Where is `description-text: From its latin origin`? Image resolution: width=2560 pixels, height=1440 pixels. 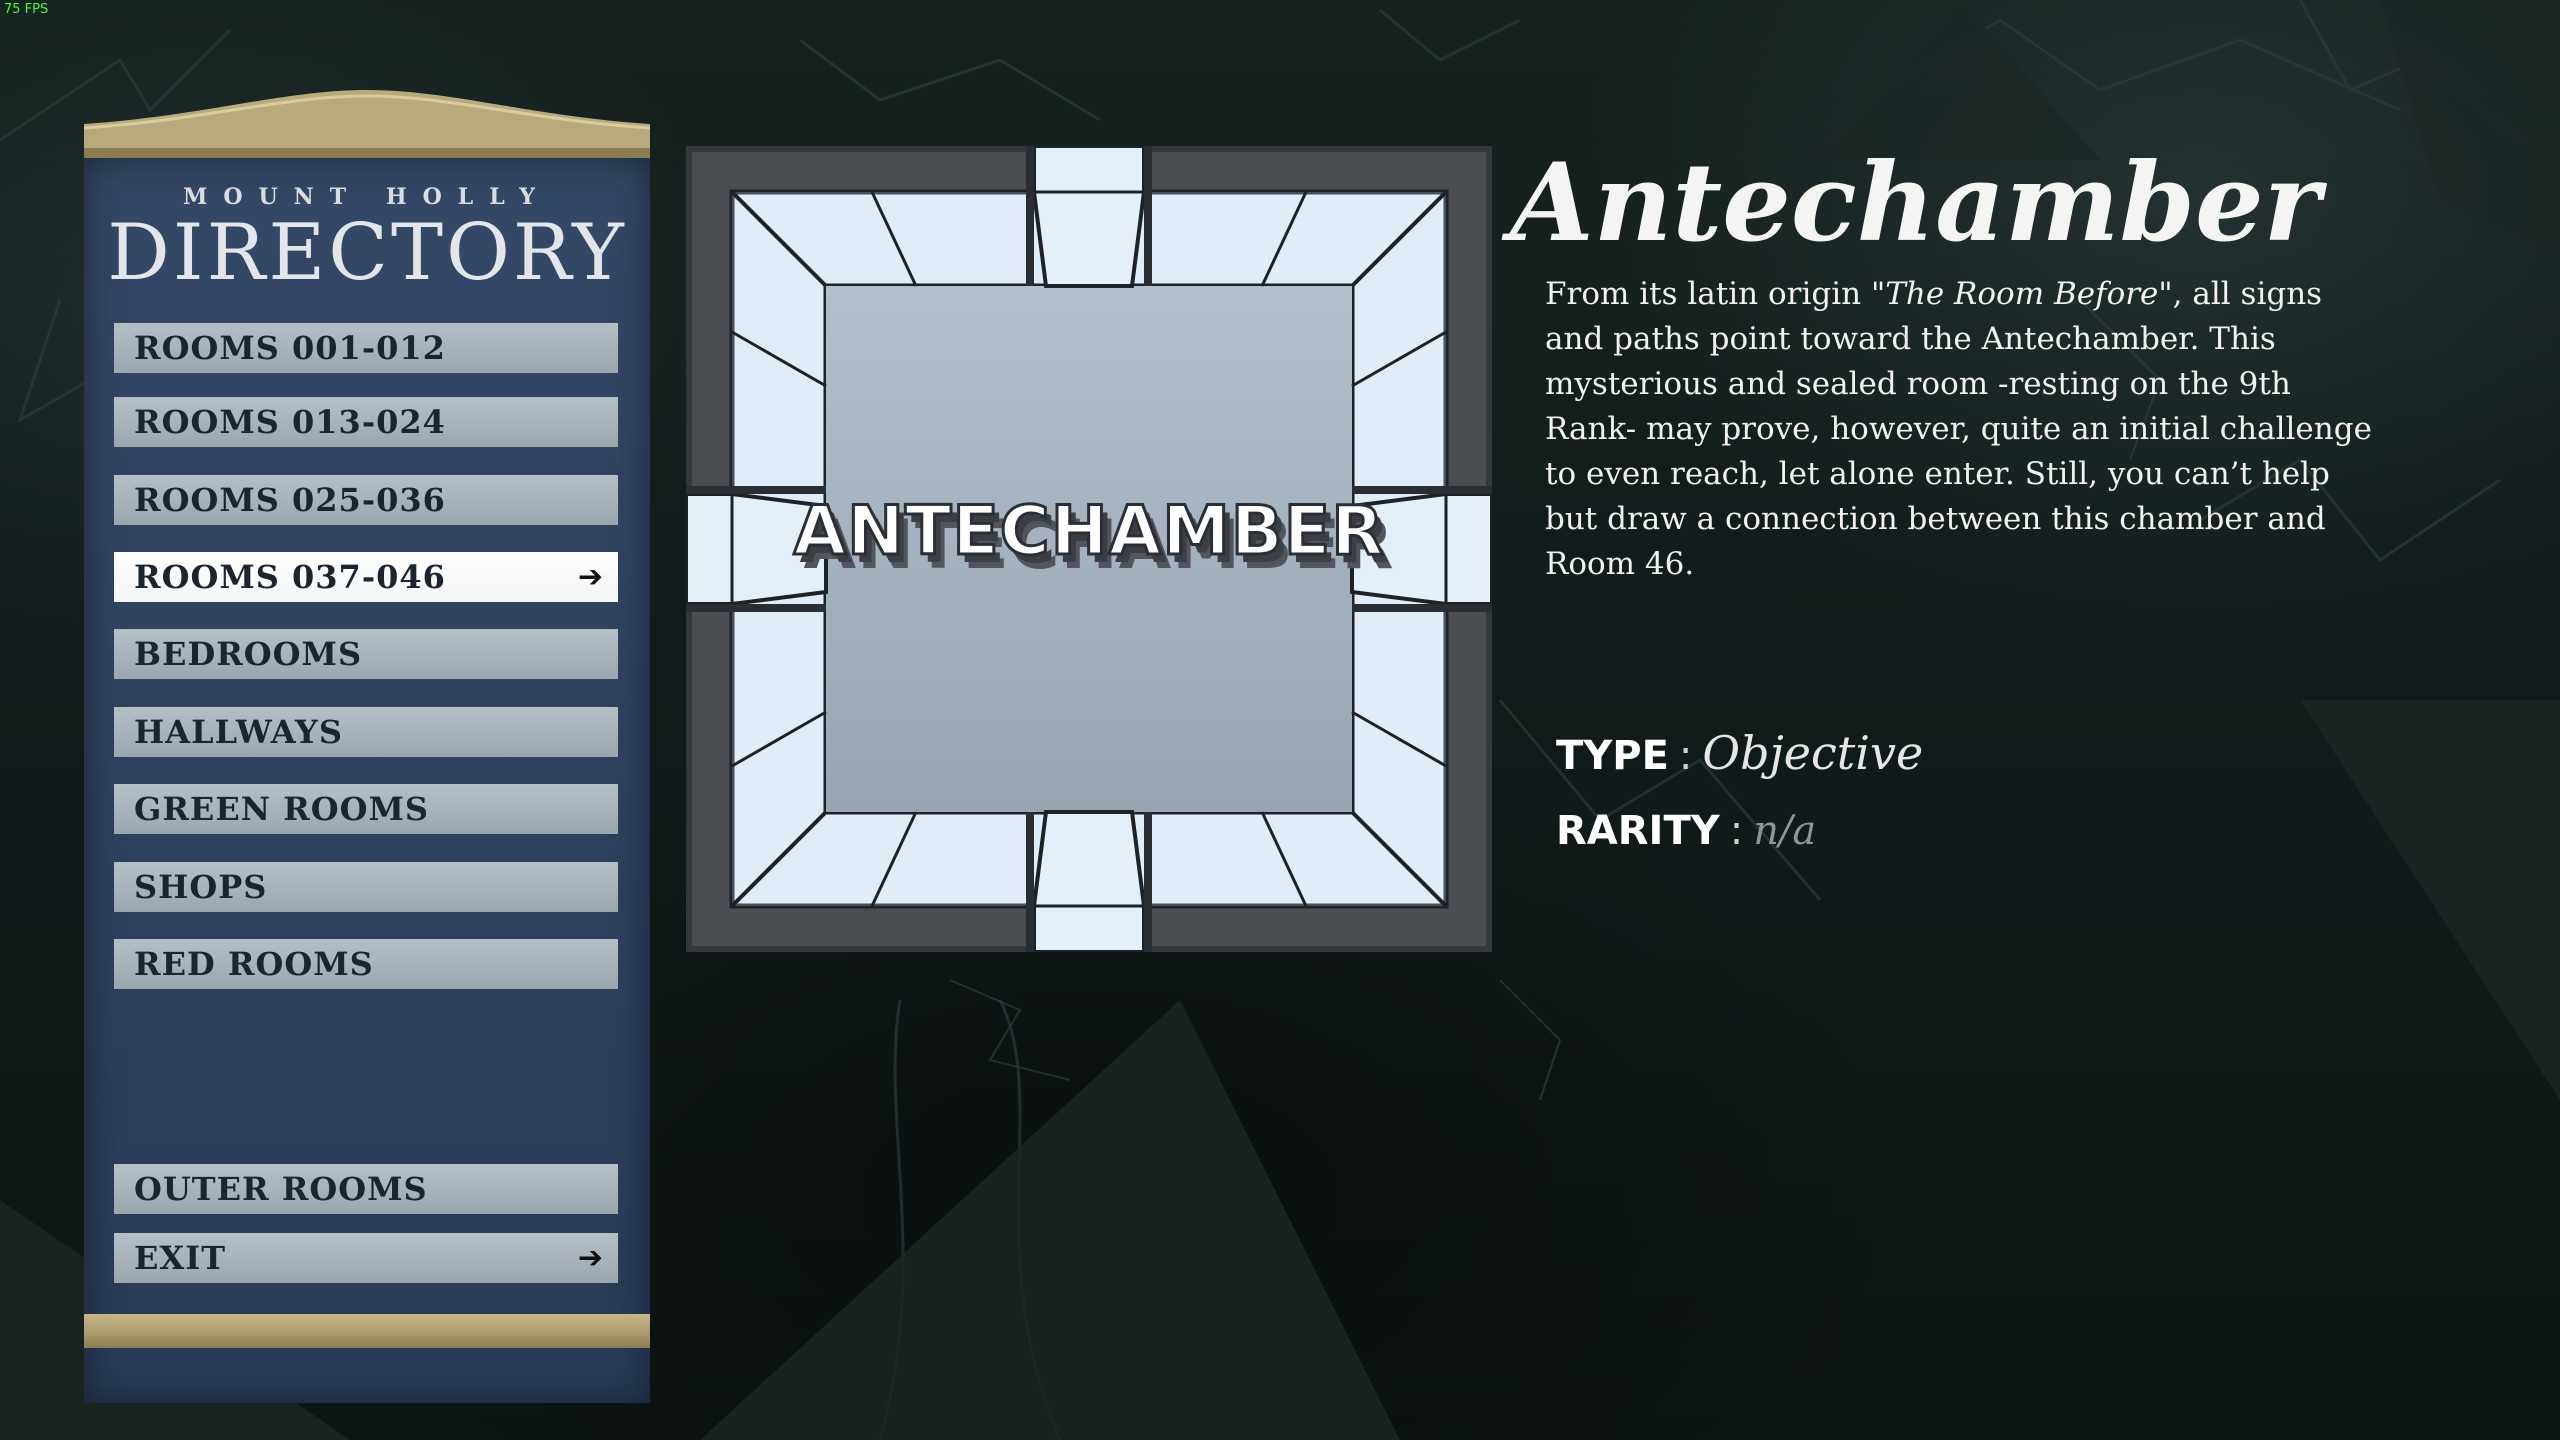 description-text: From its latin origin is located at coordinates (1708, 294).